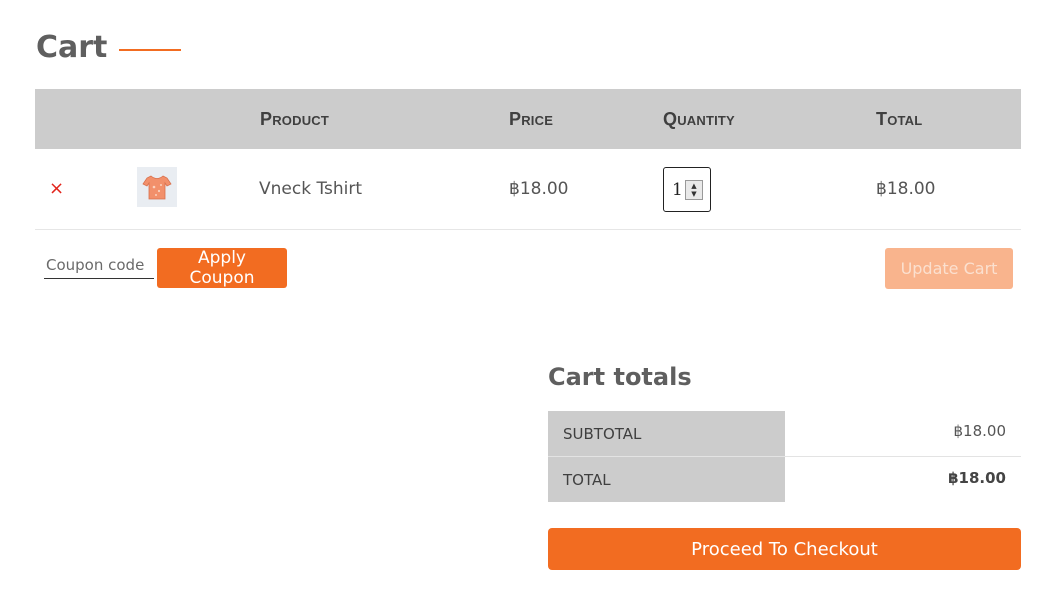 The width and height of the screenshot is (1061, 602). I want to click on subtotal-row: SUBTOTAL ฿18.00, so click(784, 433).